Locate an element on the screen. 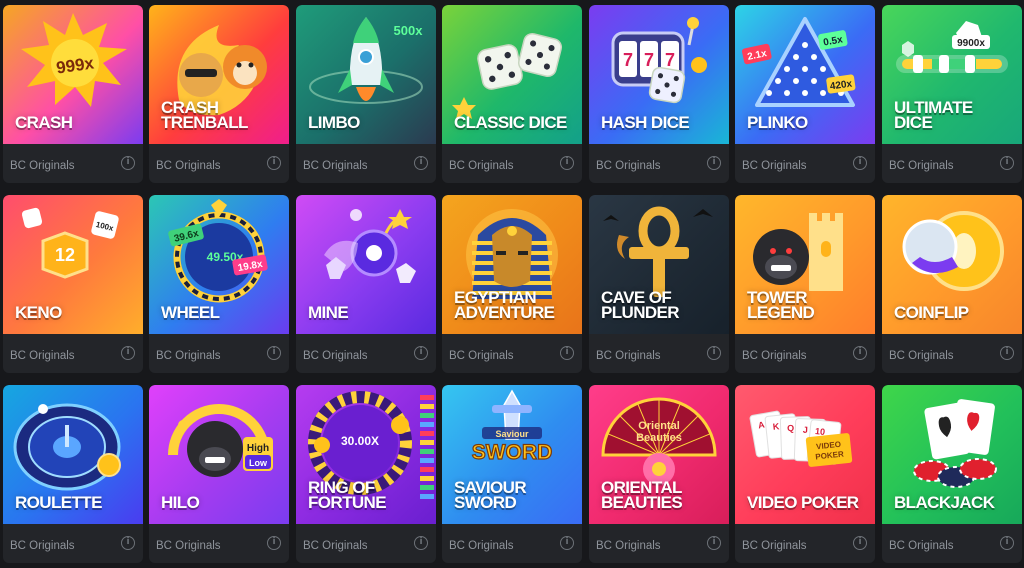 The width and height of the screenshot is (1024, 568). game-card-keno: 12 100x KENO BC Originals i is located at coordinates (73, 284).